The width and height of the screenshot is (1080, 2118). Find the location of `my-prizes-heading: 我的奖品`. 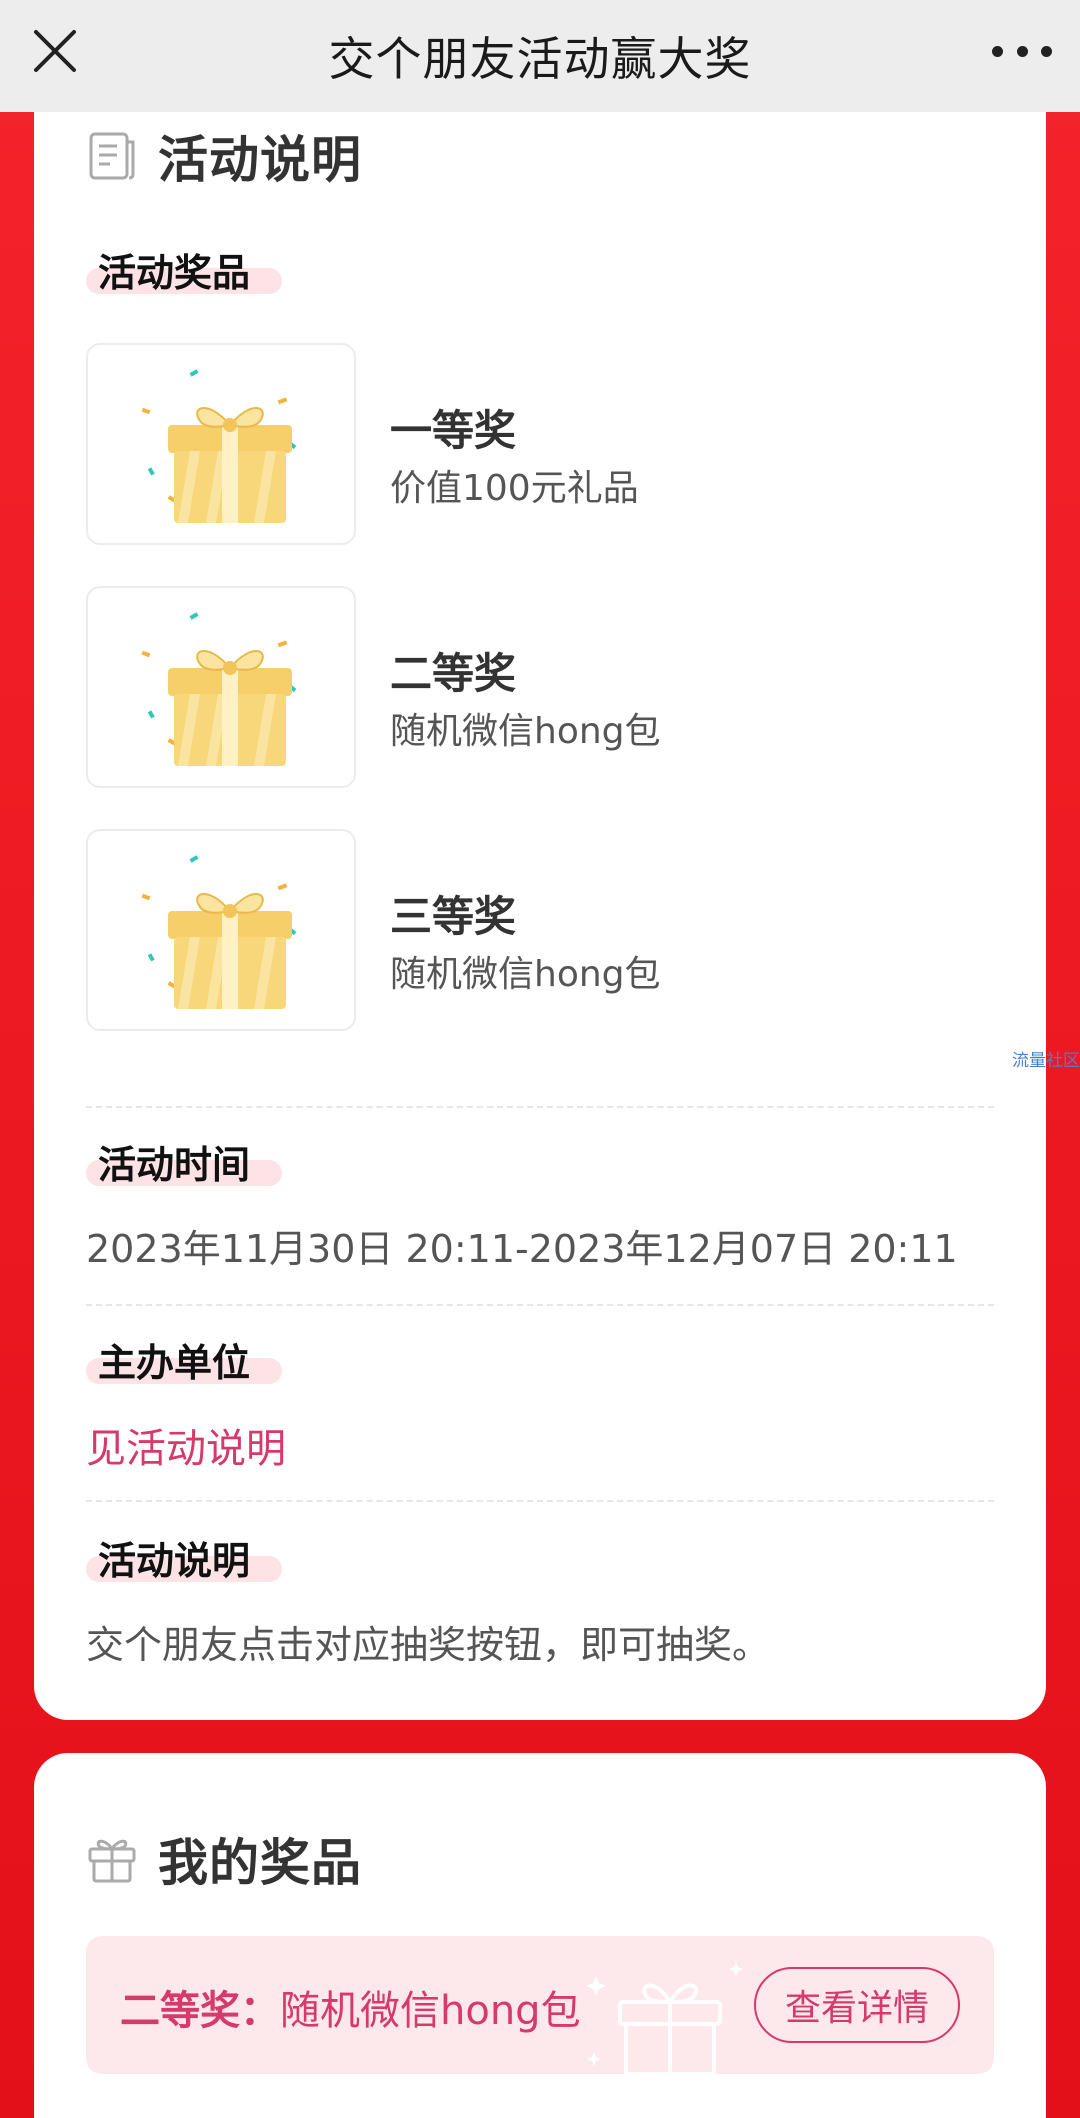

my-prizes-heading: 我的奖品 is located at coordinates (260, 1863).